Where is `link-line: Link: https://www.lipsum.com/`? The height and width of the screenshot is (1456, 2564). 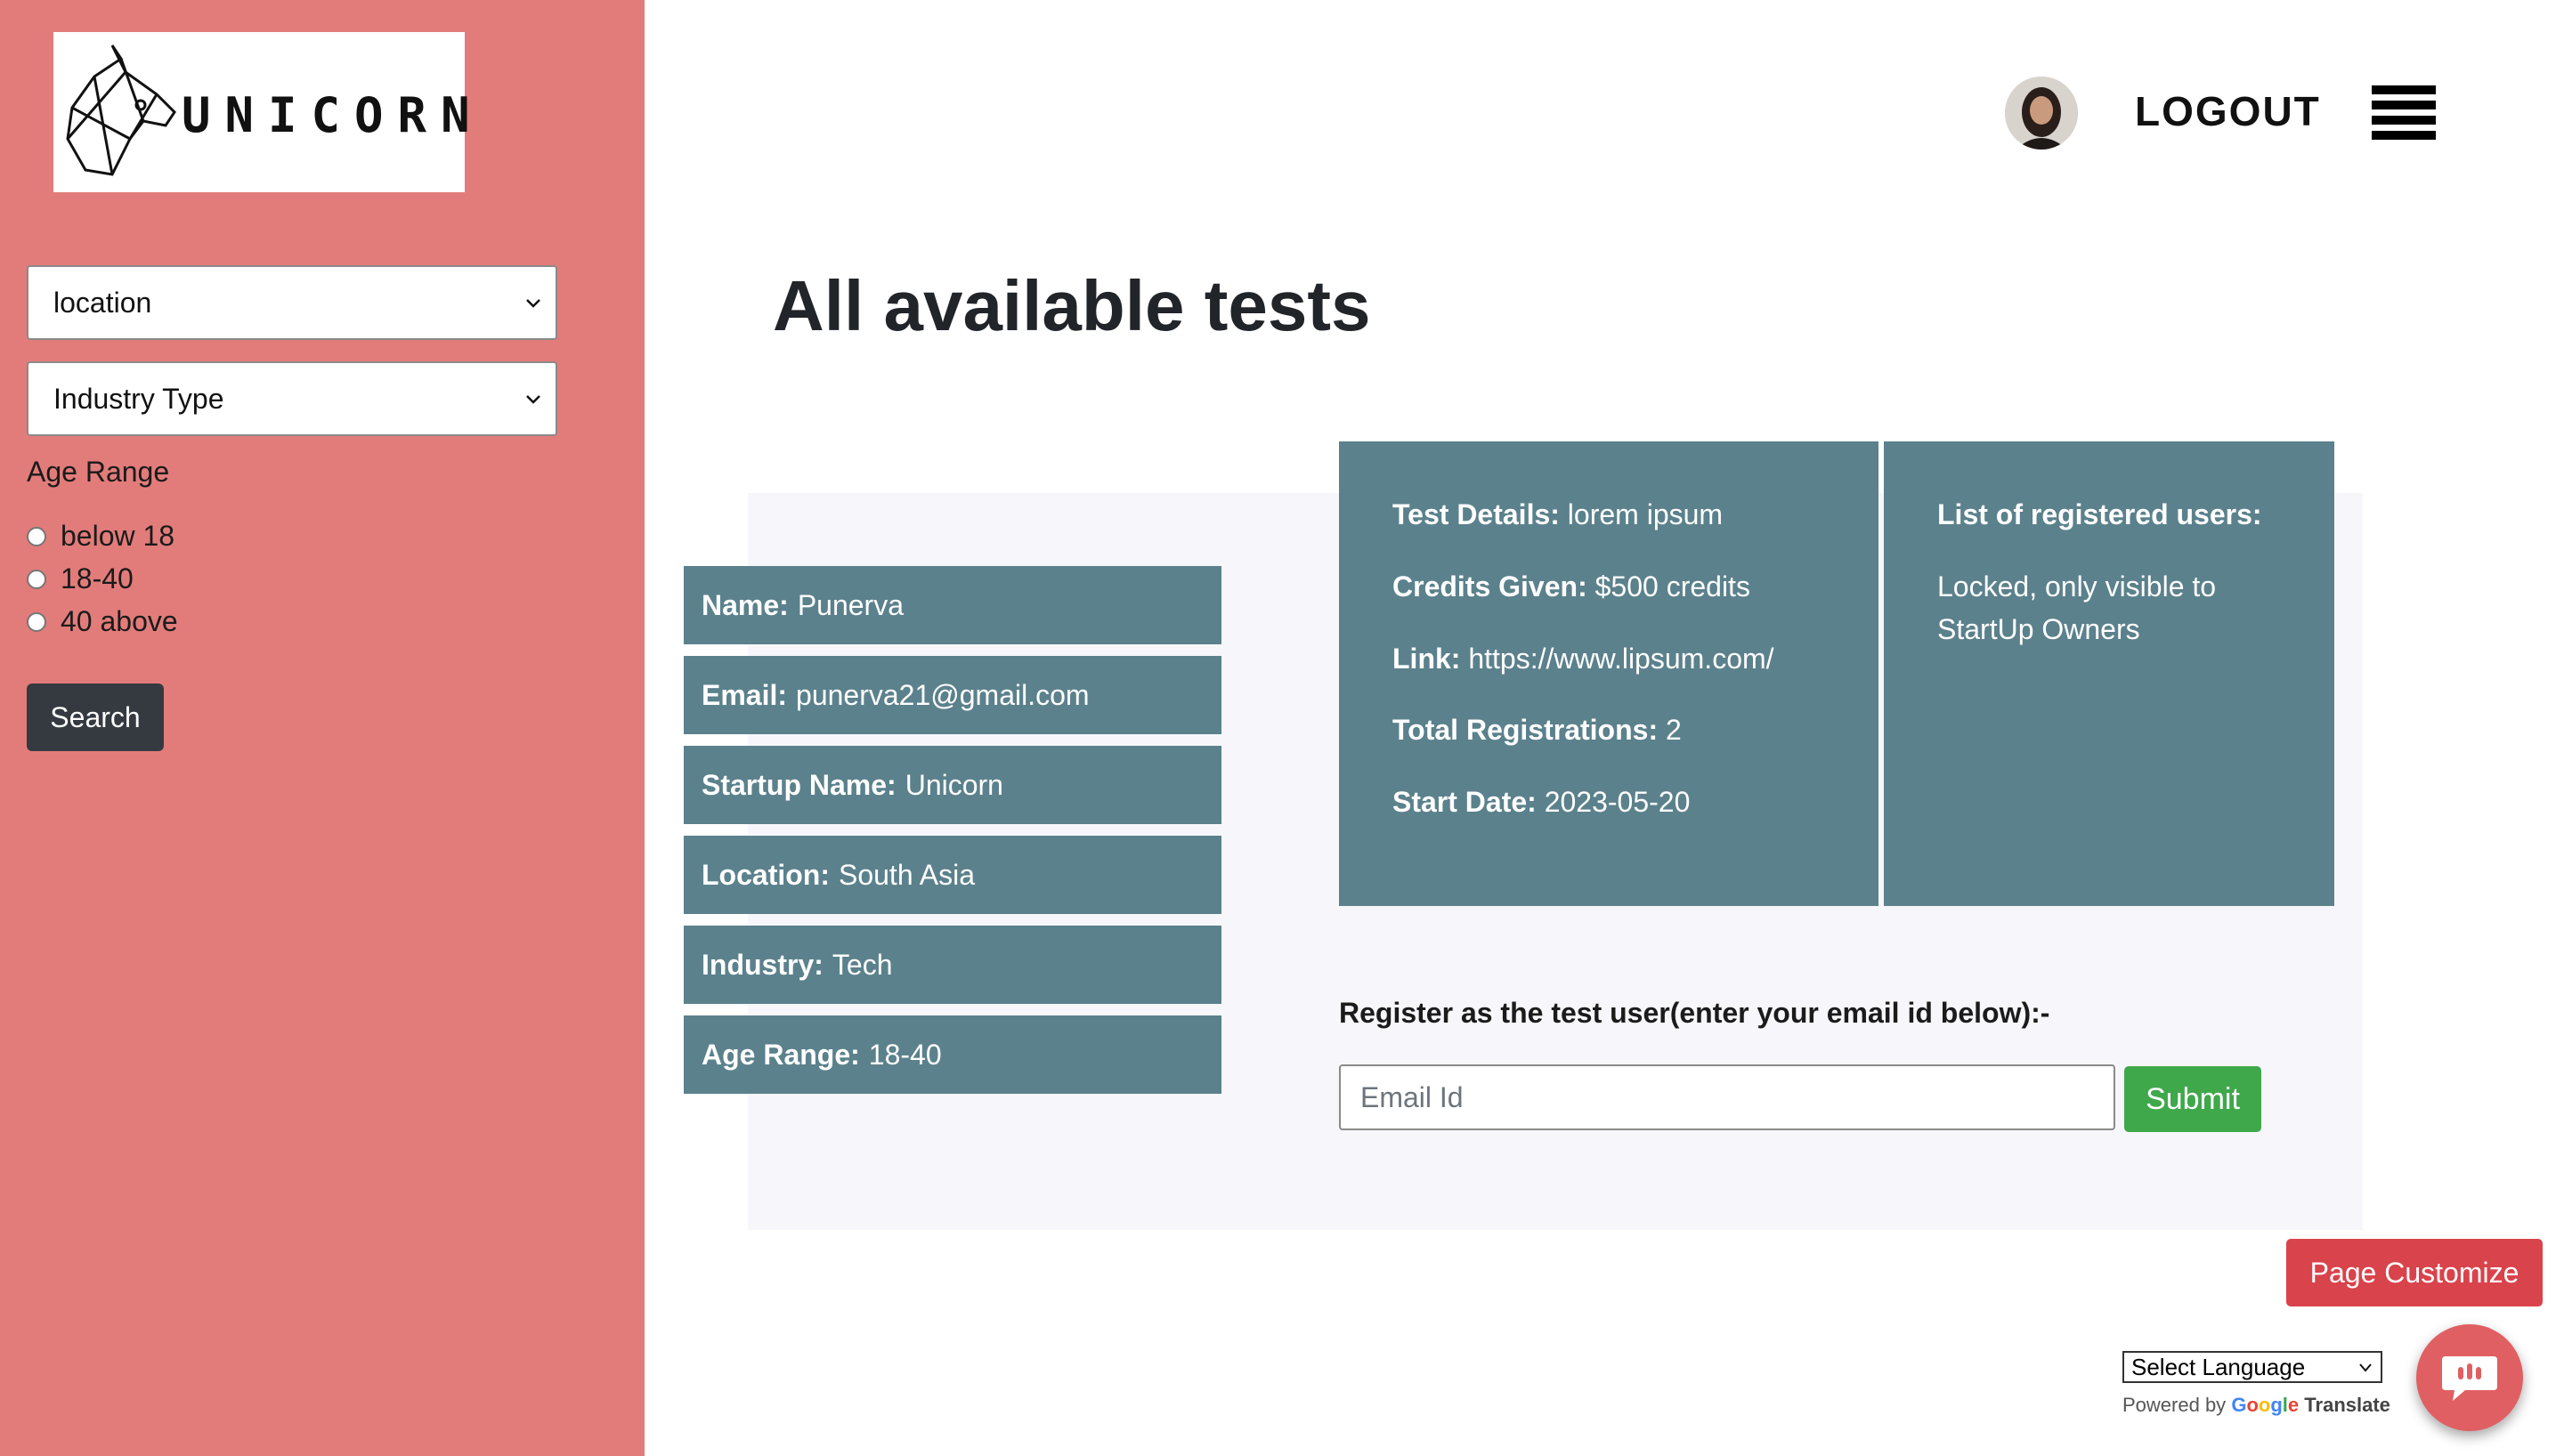 link-line: Link: https://www.lipsum.com/ is located at coordinates (1583, 659).